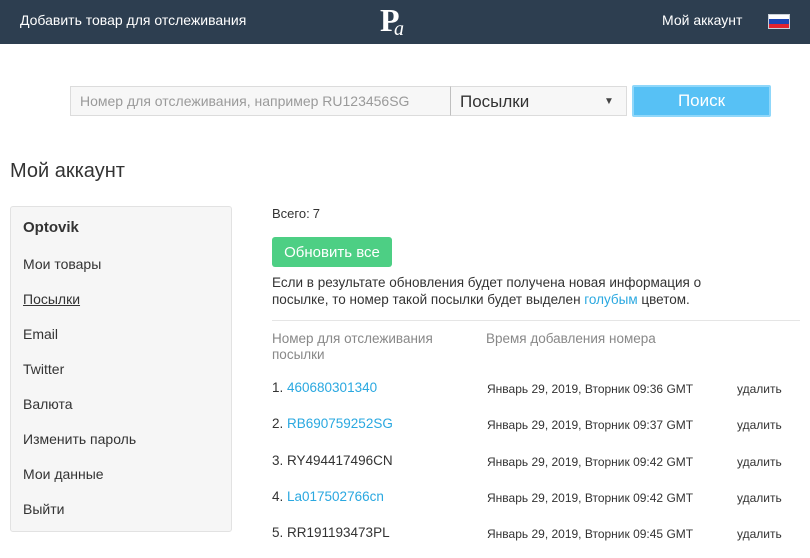 This screenshot has height=558, width=810. What do you see at coordinates (701, 101) in the screenshot?
I see `search-button: Поиск` at bounding box center [701, 101].